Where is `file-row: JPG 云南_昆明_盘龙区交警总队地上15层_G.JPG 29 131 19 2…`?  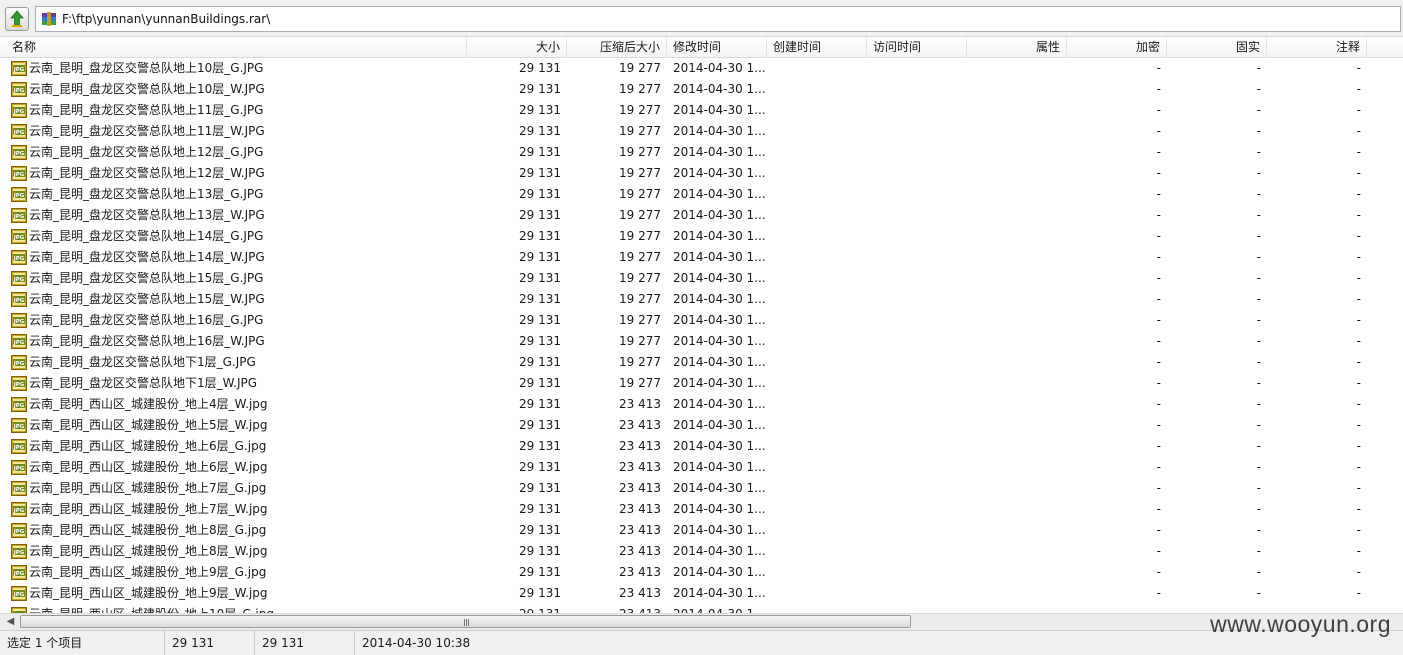
file-row: JPG 云南_昆明_盘龙区交警总队地上15层_G.JPG 29 131 19 2… is located at coordinates (701, 278).